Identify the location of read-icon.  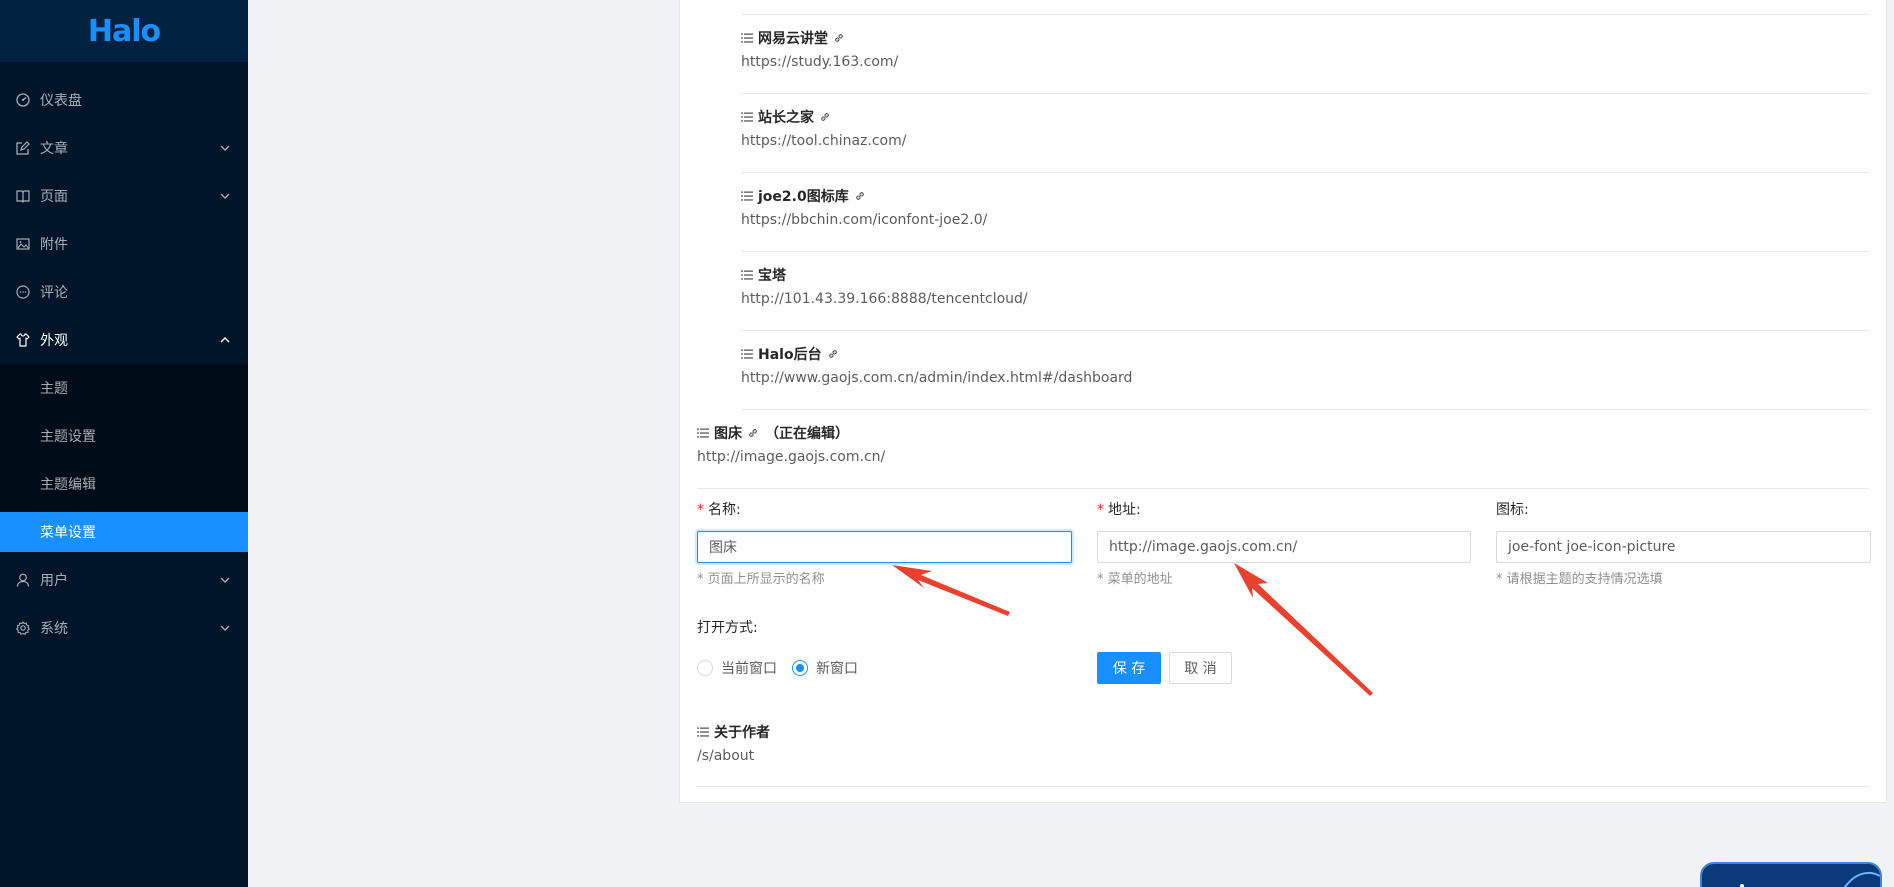
(23, 196).